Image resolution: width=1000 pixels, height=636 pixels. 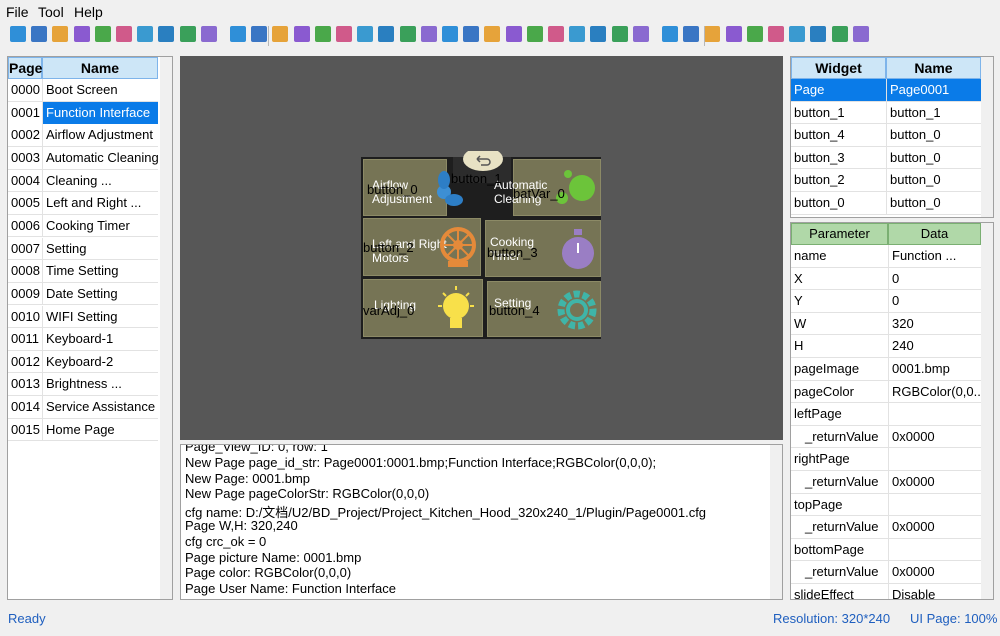 I want to click on align-left-icon, so click(x=670, y=34).